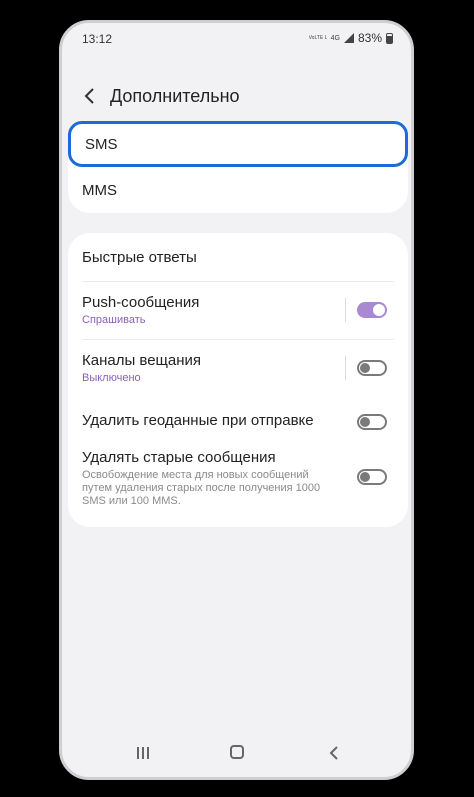 This screenshot has width=474, height=797. What do you see at coordinates (198, 420) in the screenshot?
I see `remove-geodata-label: Удалить геоданные при отправке` at bounding box center [198, 420].